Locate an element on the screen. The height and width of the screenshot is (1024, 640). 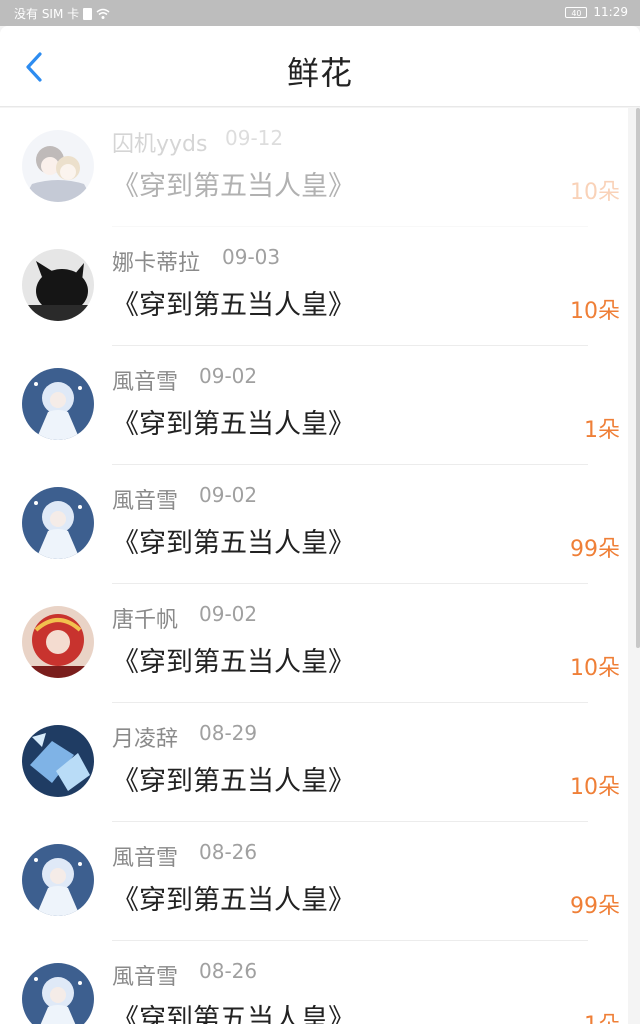
list-item: 風音雪 09-02 《穿到第五当人皇》 99朵 is located at coordinates (314, 524).